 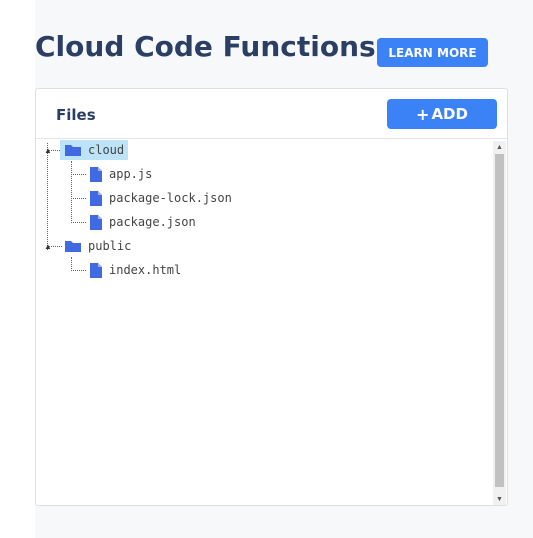 I want to click on tree-folder-label: public, so click(x=110, y=246).